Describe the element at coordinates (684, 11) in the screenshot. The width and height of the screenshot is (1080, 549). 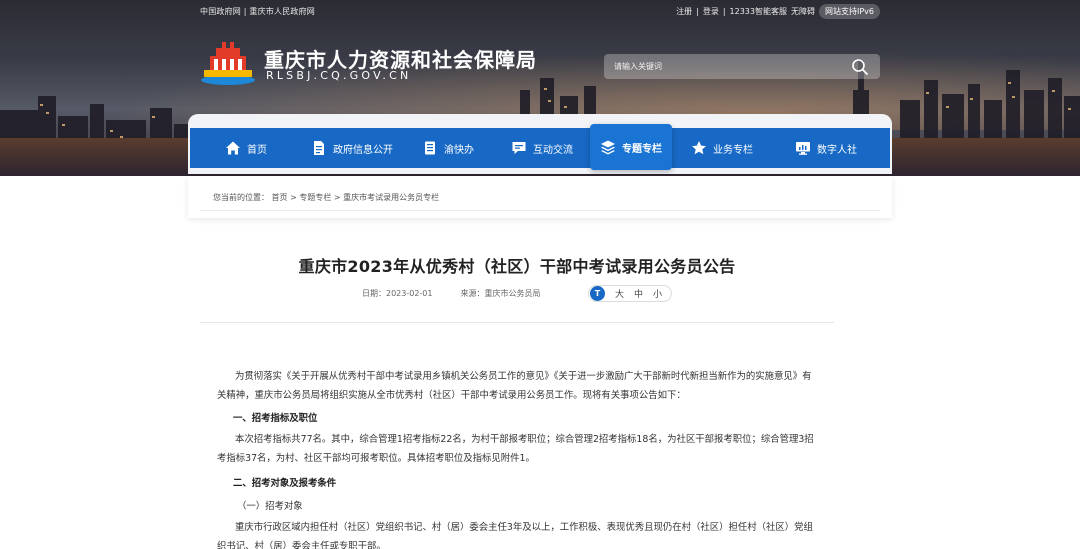
I see `register-link: 注册` at that location.